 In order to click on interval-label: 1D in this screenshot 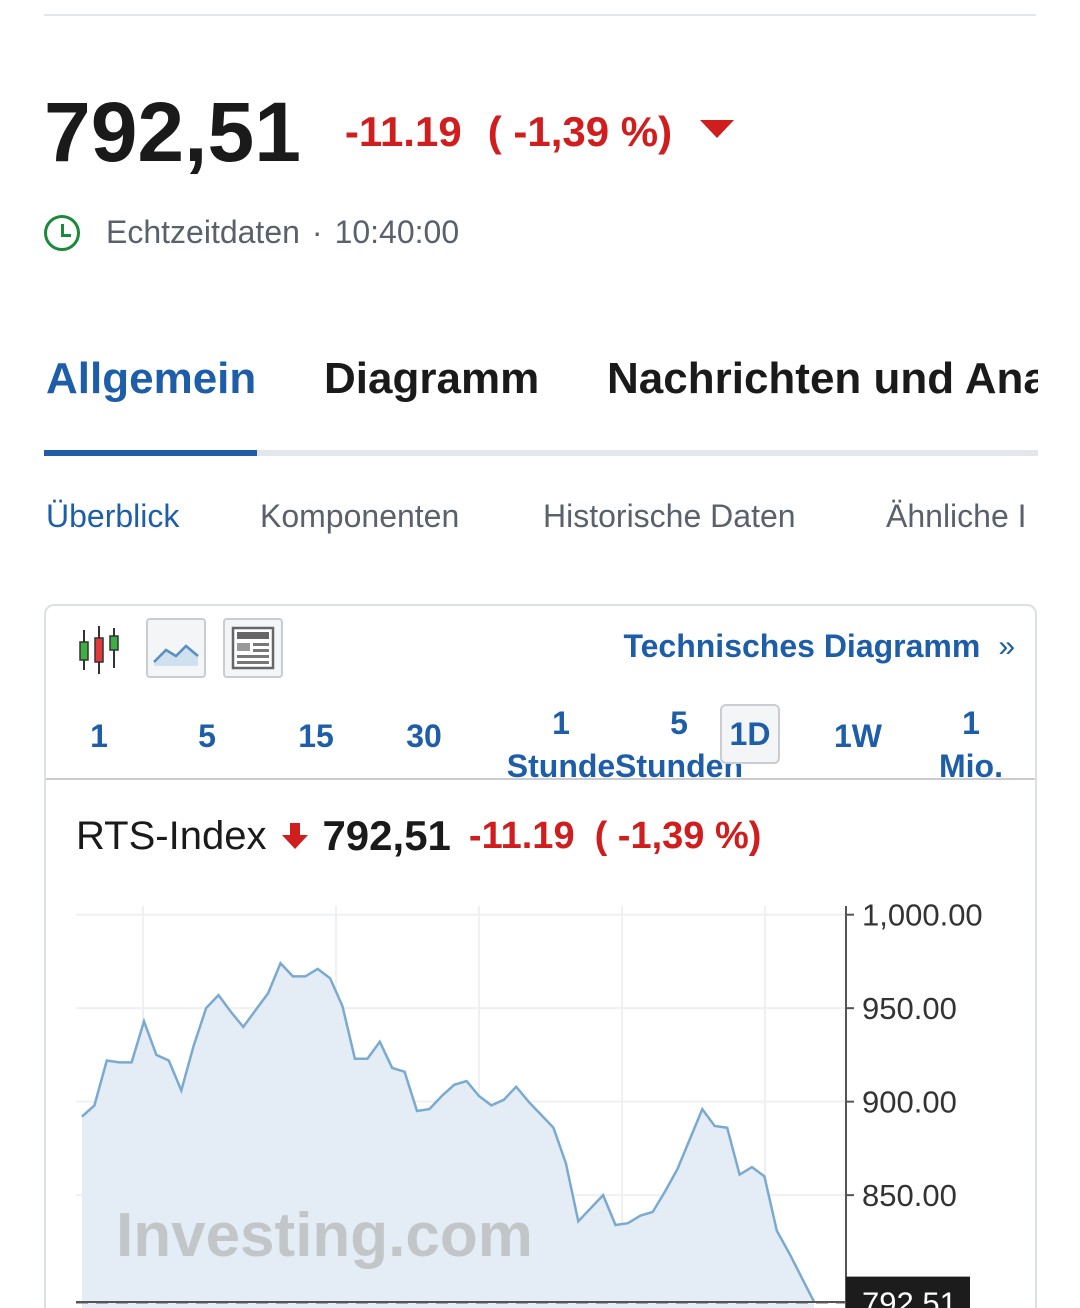, I will do `click(750, 734)`.